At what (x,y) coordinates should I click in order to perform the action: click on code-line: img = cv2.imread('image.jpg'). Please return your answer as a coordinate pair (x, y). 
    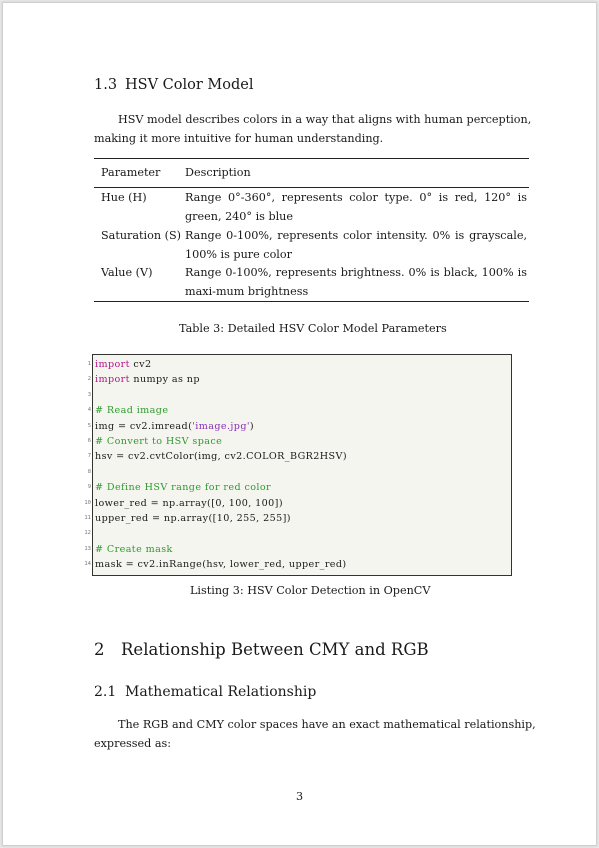
    Looking at the image, I should click on (174, 426).